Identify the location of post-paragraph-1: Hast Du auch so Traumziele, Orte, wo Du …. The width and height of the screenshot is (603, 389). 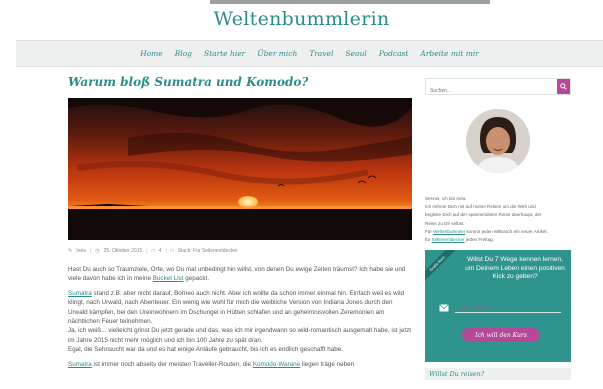
(237, 274).